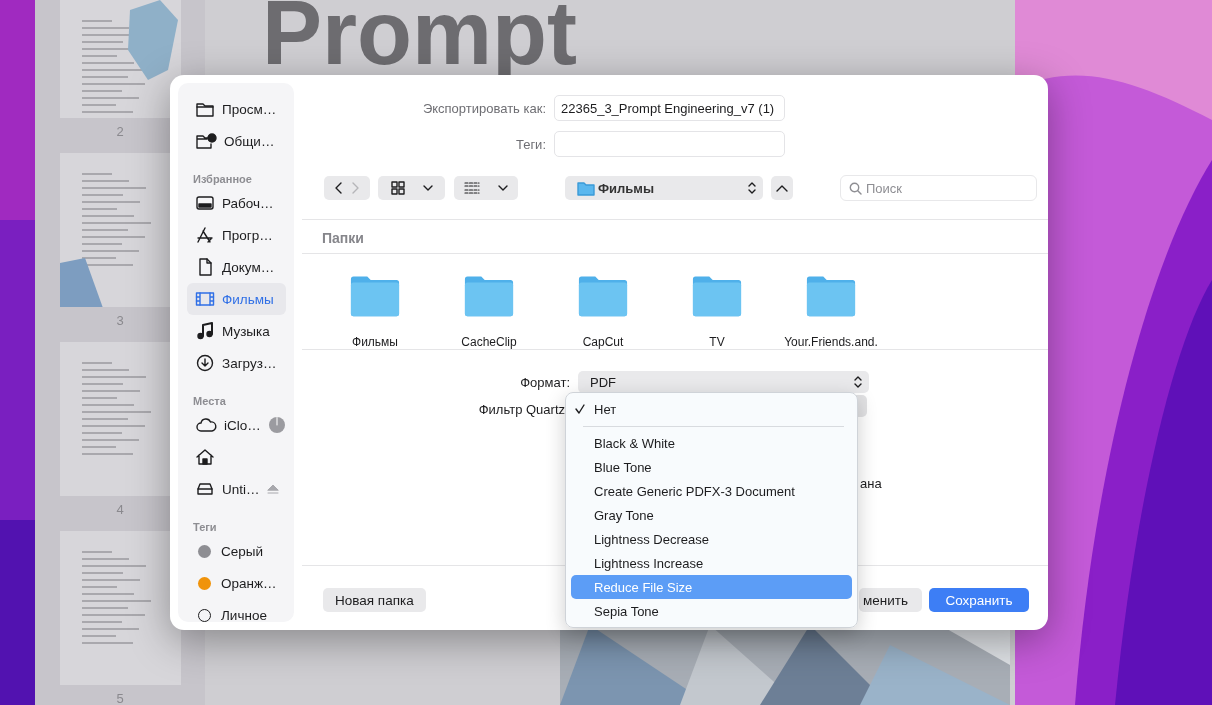 Image resolution: width=1212 pixels, height=705 pixels. I want to click on film-icon, so click(205, 299).